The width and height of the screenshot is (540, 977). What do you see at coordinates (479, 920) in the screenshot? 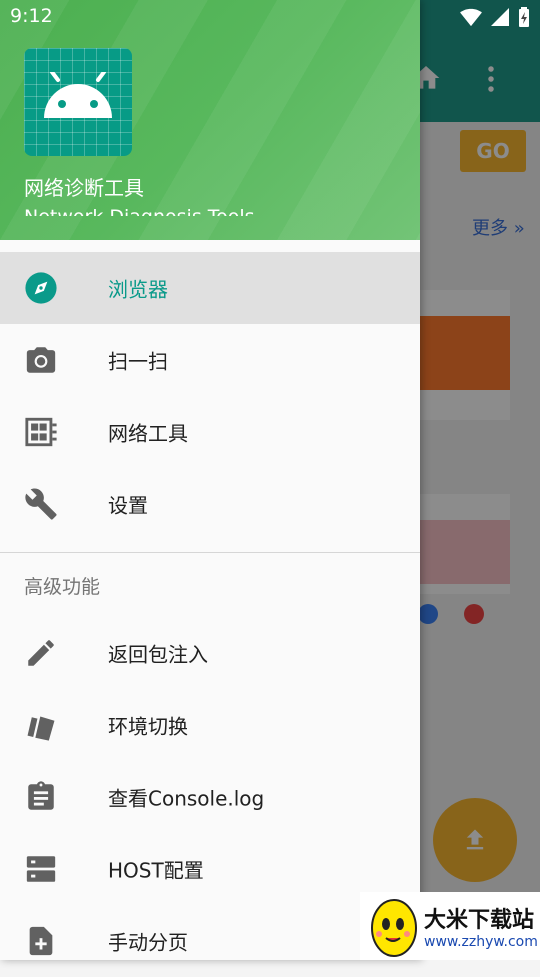
I see `watermark-title: 大米下载站` at bounding box center [479, 920].